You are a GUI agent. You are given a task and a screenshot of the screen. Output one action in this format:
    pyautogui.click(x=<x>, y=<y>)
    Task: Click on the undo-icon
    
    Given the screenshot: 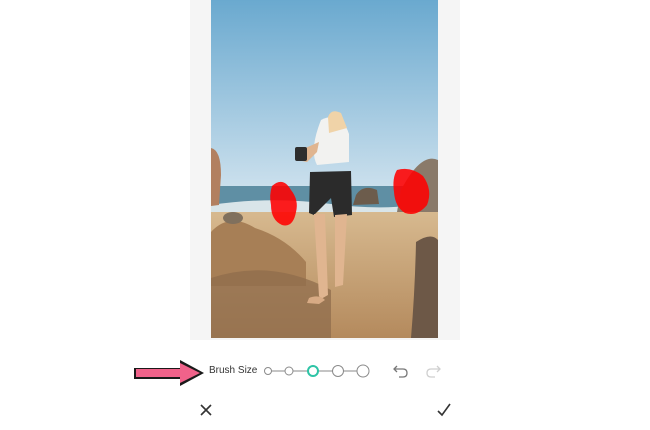 What is the action you would take?
    pyautogui.click(x=400, y=371)
    